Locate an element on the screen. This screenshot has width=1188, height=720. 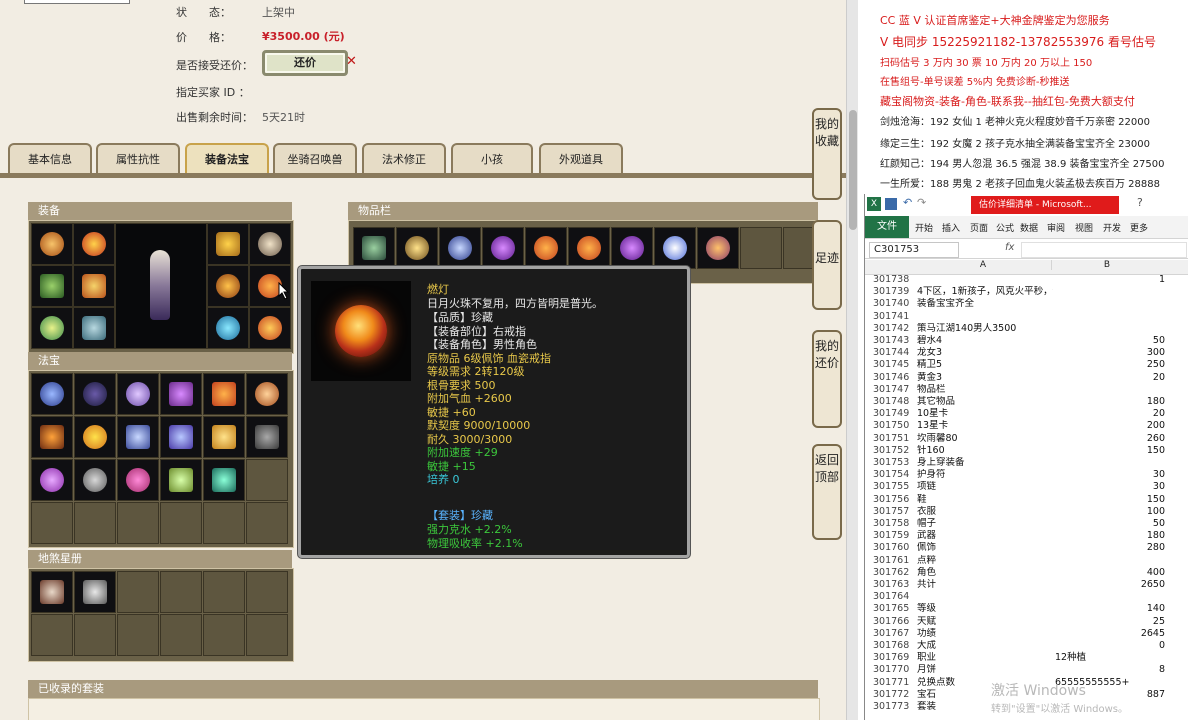
ribbon-tab: 开始 is located at coordinates (924, 227).